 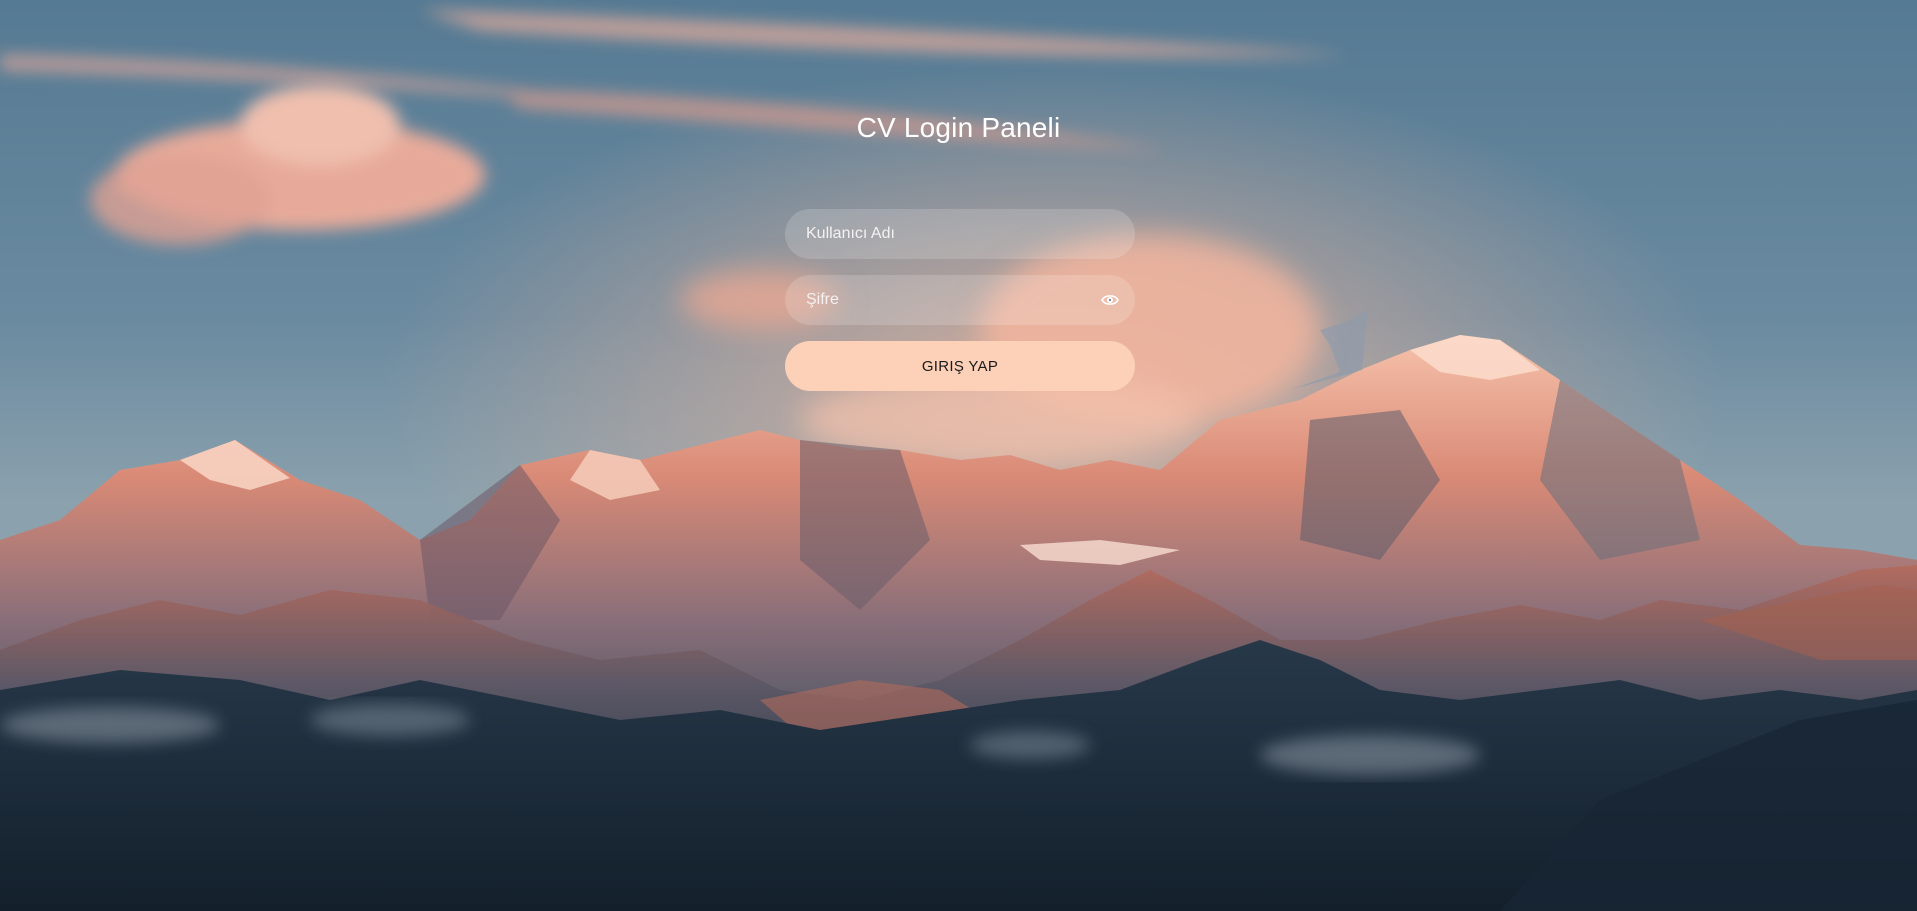 I want to click on login-button: GIRIŞ YAP, so click(x=960, y=366).